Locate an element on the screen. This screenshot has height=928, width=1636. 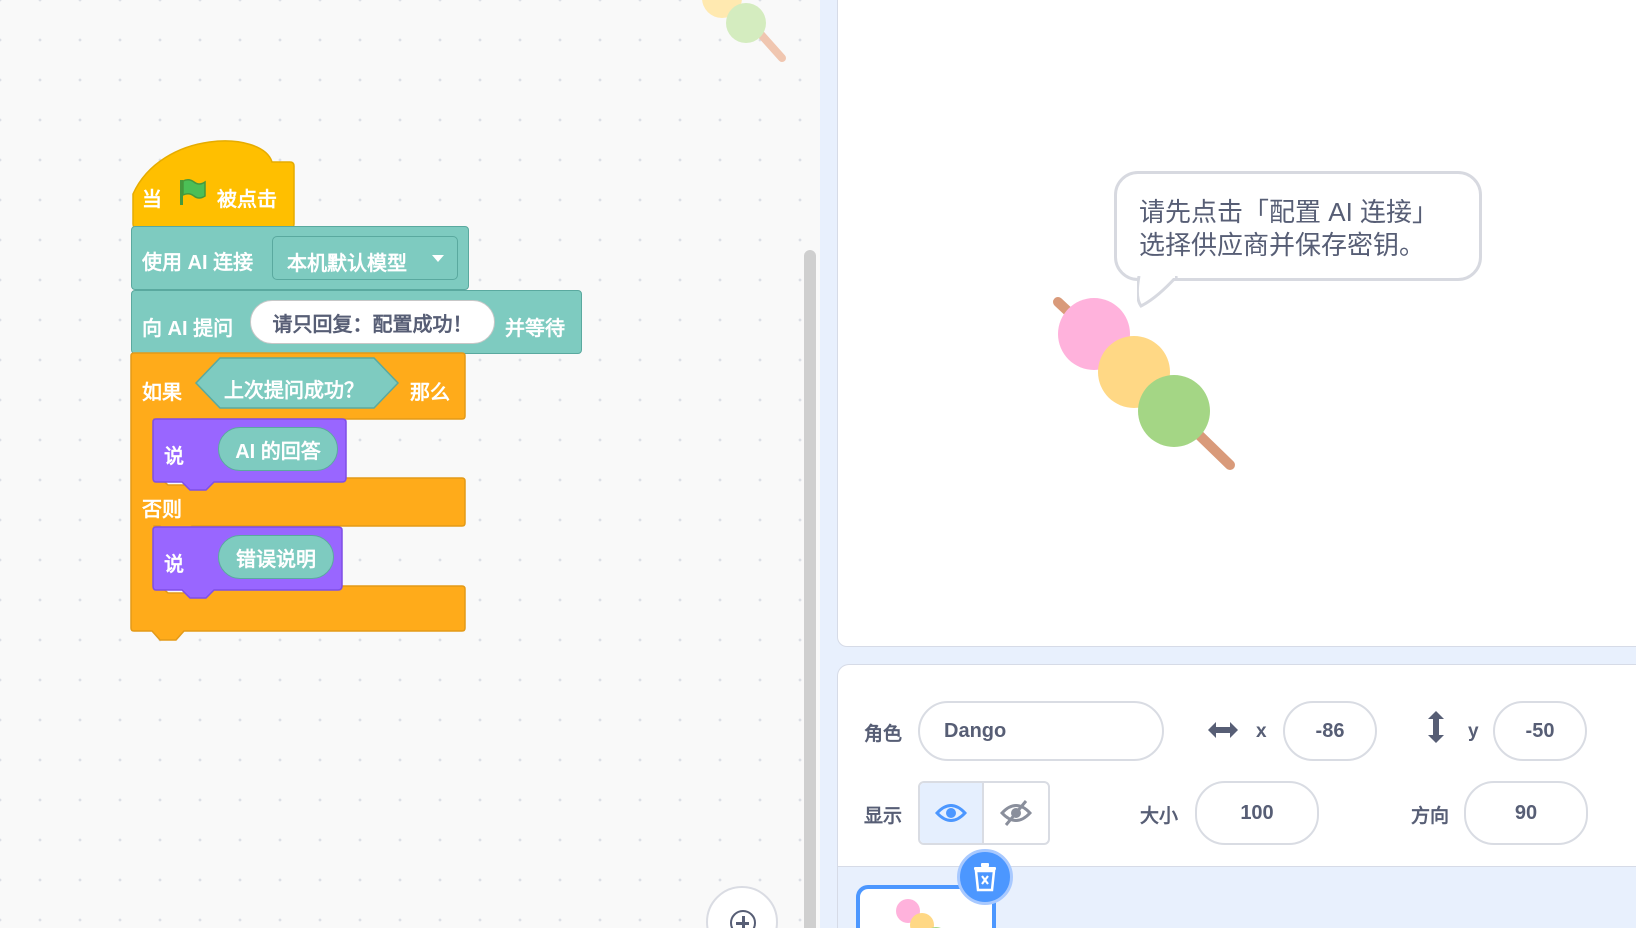
x-position-value: -86 is located at coordinates (1330, 730).